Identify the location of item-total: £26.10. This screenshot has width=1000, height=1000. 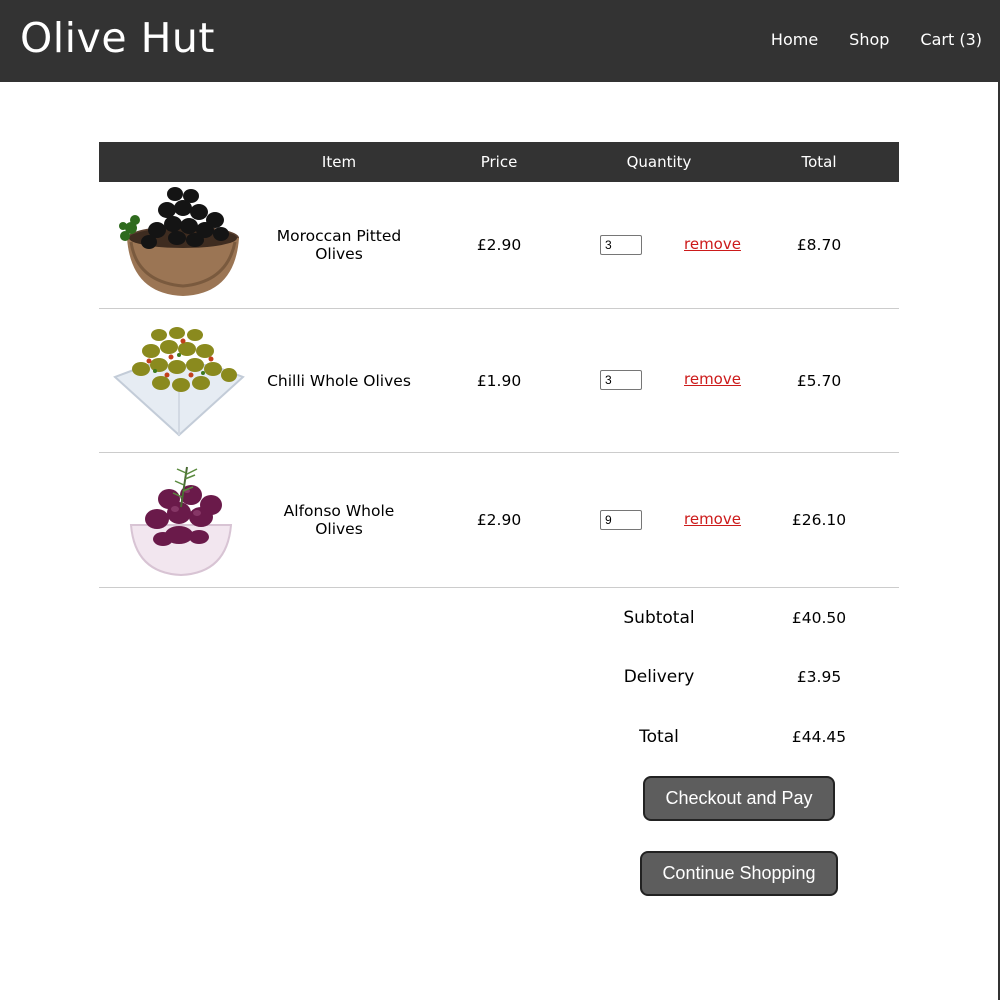
(819, 520).